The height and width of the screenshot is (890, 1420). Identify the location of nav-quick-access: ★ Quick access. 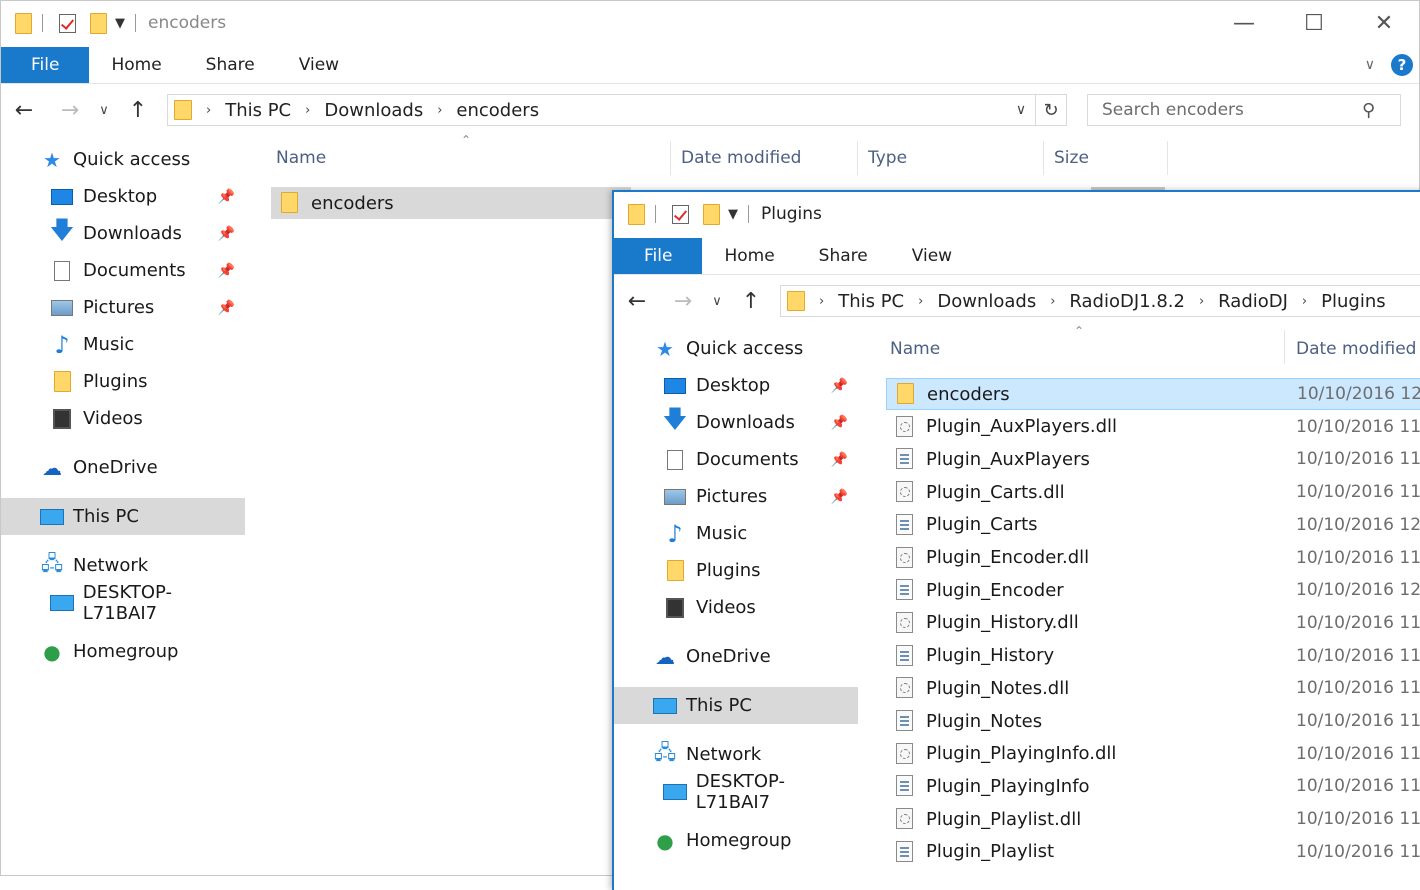
(736, 348).